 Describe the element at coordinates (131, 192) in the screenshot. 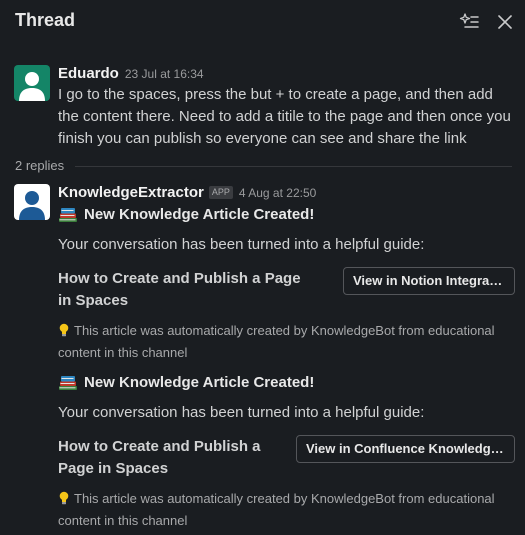

I see `author-name: KnowledgeExtractor` at that location.